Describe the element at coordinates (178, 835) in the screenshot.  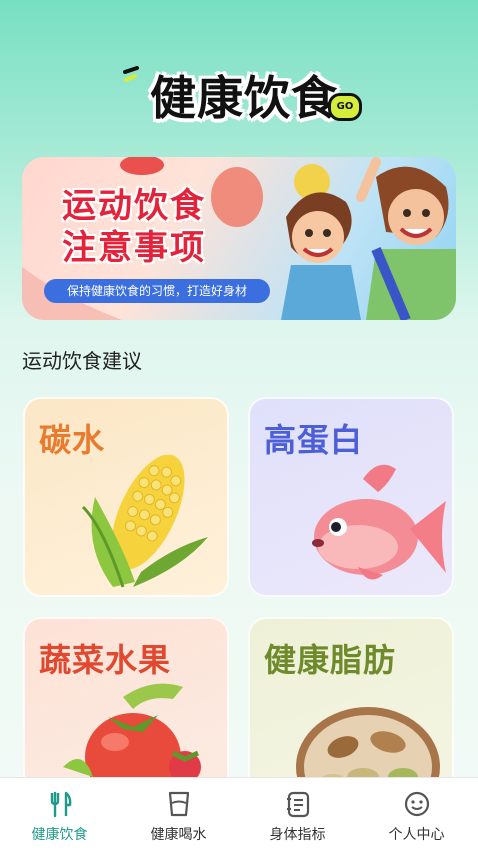
I see `tab-healthy-water-label: 健康喝水` at that location.